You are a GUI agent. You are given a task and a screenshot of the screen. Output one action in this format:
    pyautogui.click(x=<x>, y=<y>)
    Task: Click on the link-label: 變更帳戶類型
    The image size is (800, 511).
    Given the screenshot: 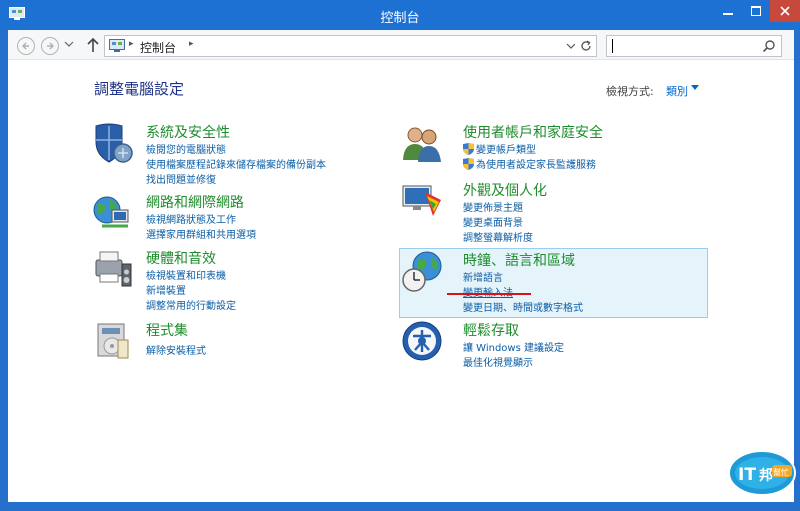 What is the action you would take?
    pyautogui.click(x=506, y=150)
    